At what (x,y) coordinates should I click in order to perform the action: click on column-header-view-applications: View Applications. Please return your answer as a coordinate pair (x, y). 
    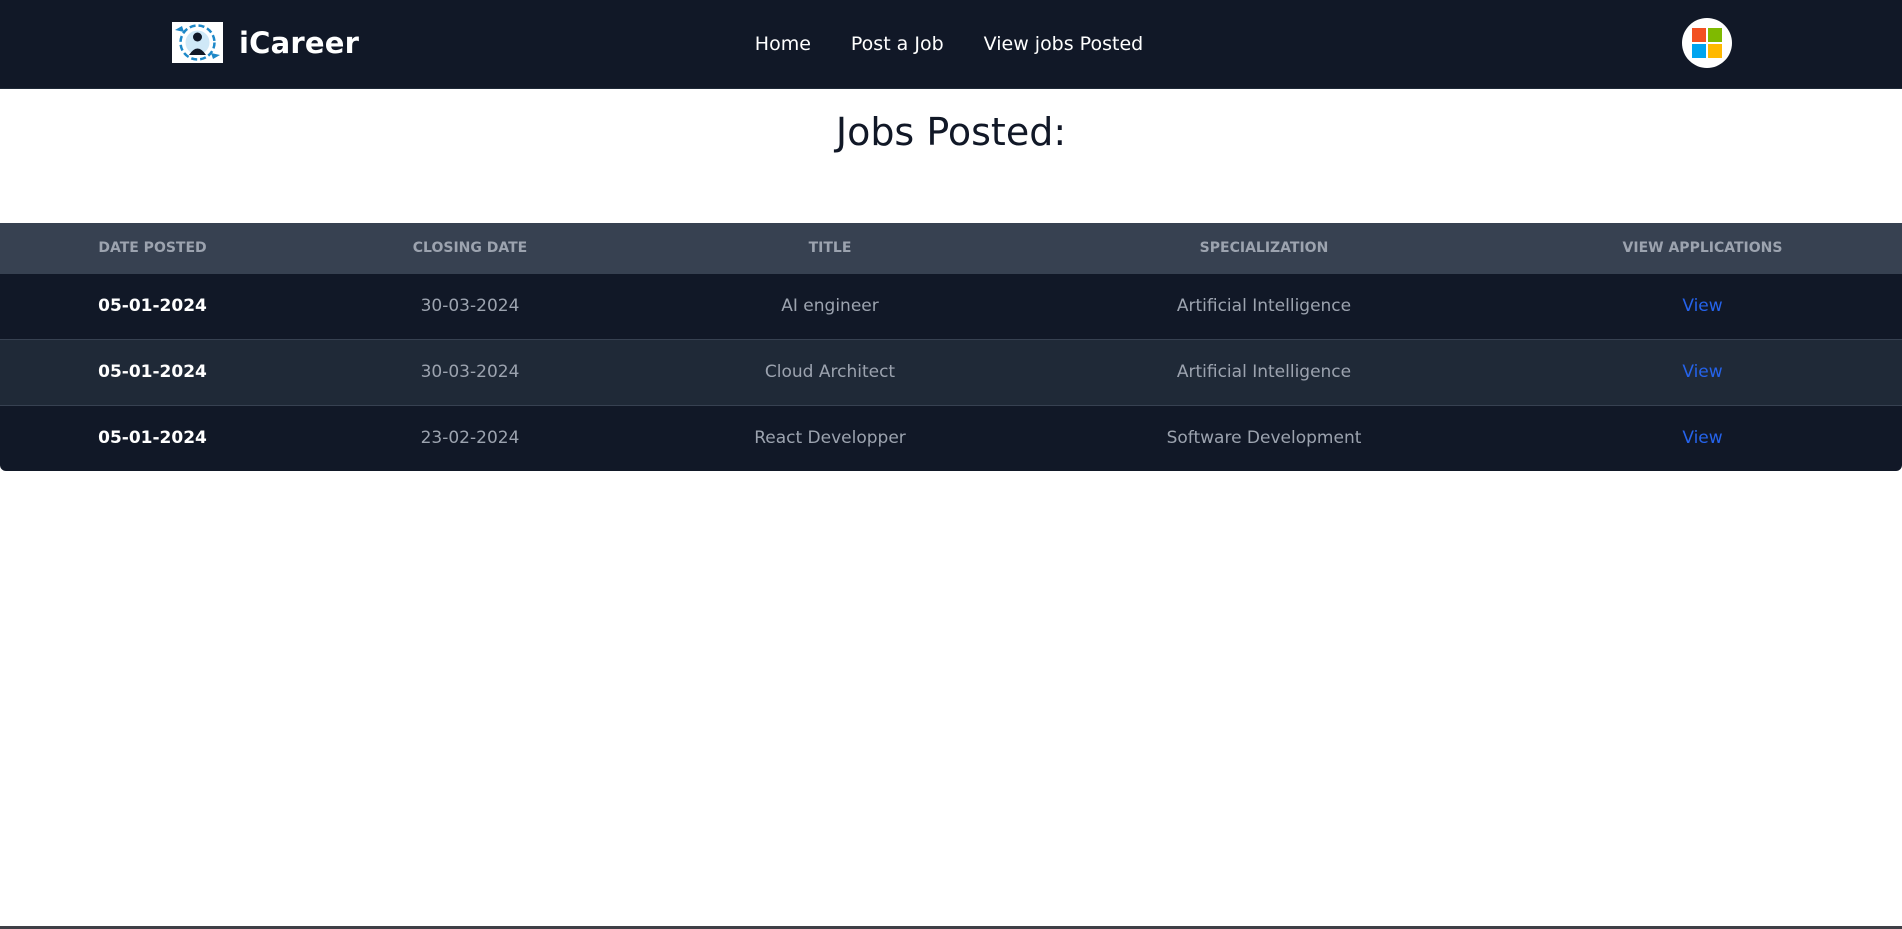
    Looking at the image, I should click on (1702, 247).